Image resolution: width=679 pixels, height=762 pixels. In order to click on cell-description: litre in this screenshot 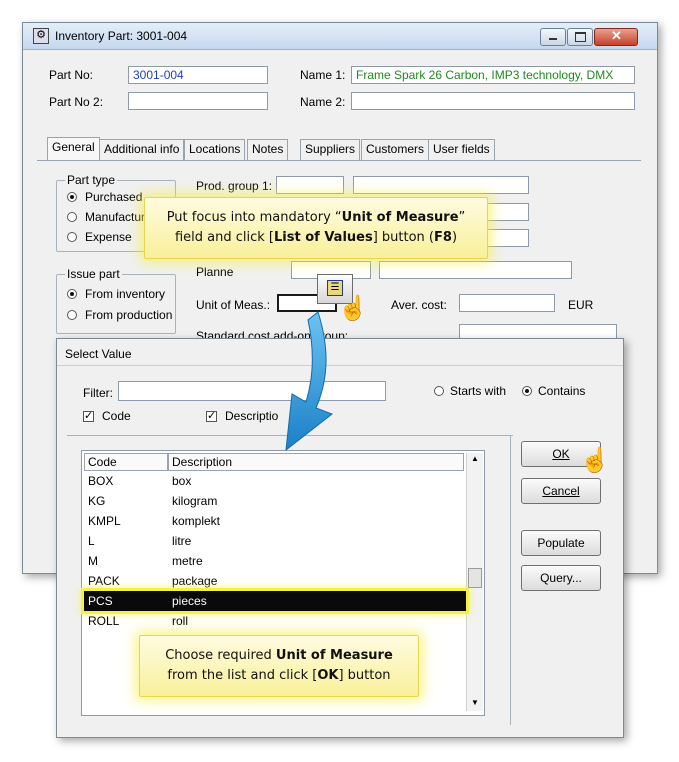, I will do `click(182, 541)`.